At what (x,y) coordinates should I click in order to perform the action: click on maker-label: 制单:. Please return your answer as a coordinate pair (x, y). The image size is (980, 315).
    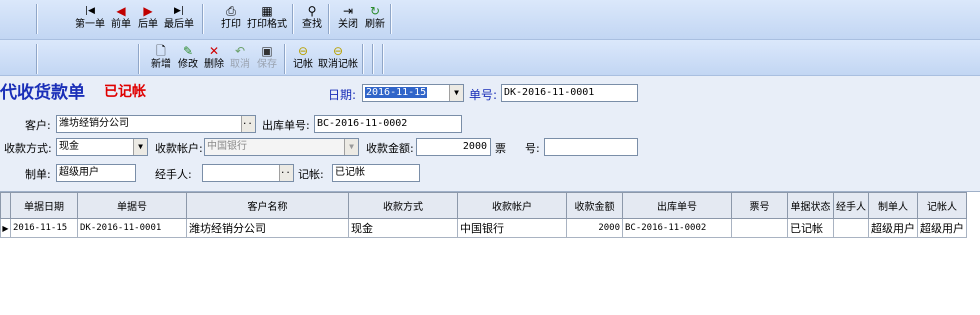
    Looking at the image, I should click on (38, 174).